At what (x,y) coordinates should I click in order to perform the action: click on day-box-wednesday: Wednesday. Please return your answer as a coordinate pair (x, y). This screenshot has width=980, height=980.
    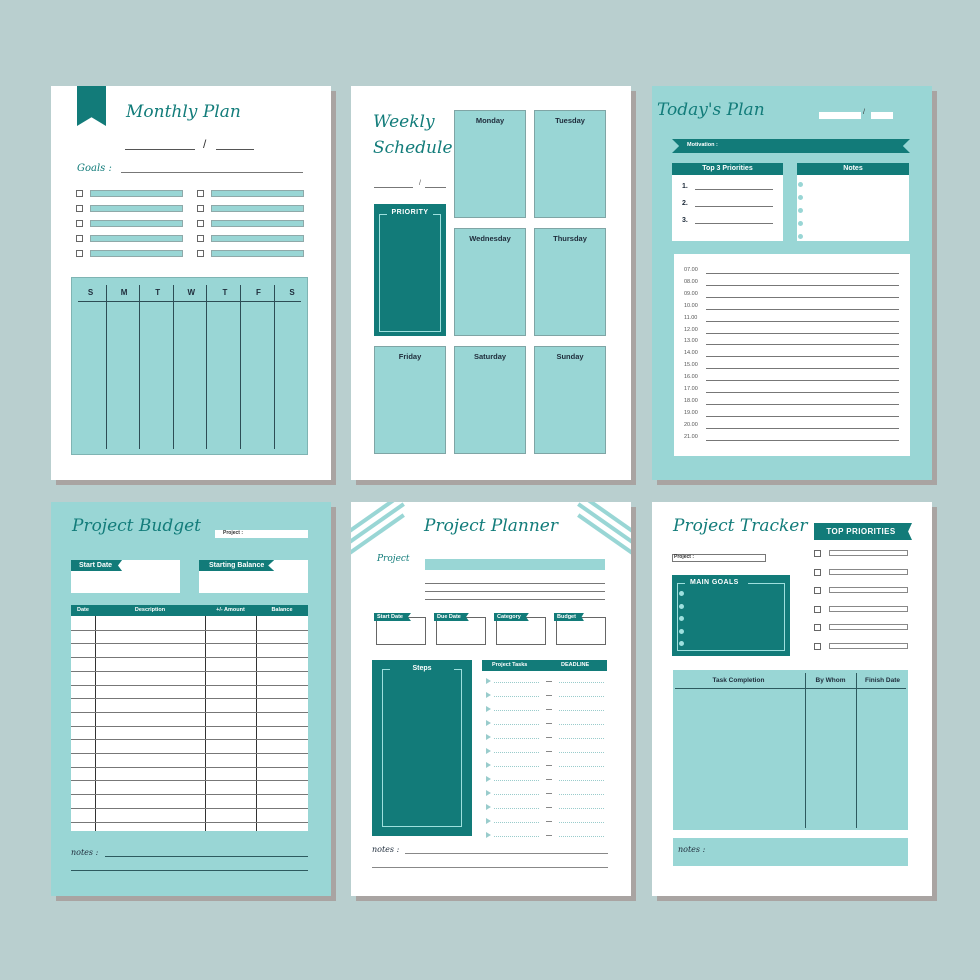
    Looking at the image, I should click on (490, 282).